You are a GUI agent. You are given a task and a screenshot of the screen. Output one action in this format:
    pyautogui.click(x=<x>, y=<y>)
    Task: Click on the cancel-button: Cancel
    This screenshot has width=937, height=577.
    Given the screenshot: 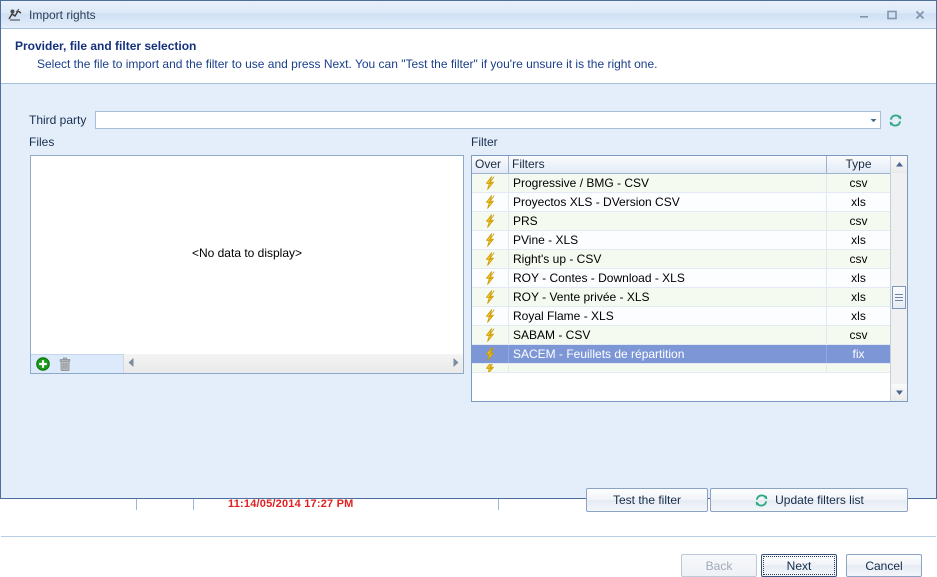 What is the action you would take?
    pyautogui.click(x=884, y=565)
    